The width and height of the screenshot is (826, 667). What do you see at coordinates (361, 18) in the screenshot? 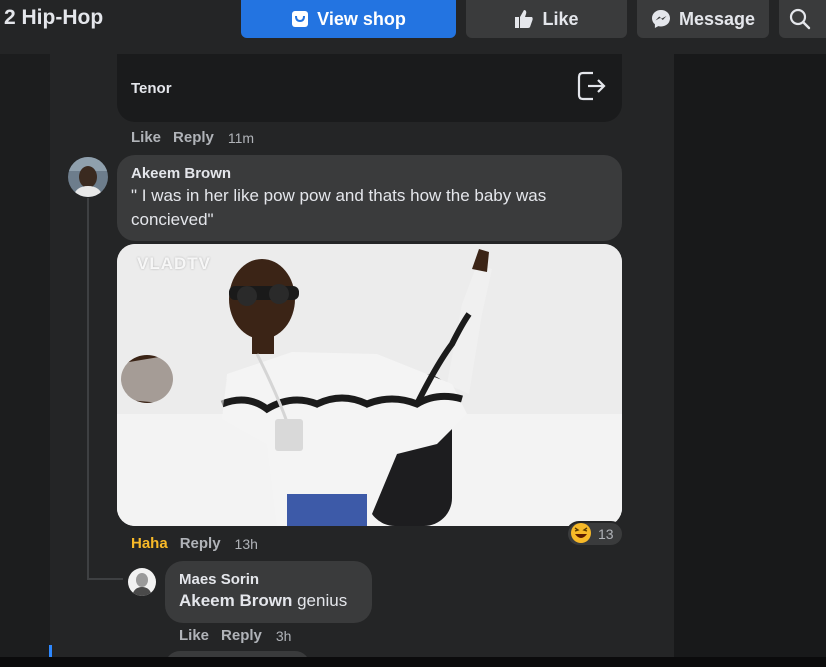
I see `view-shop-label: View shop` at bounding box center [361, 18].